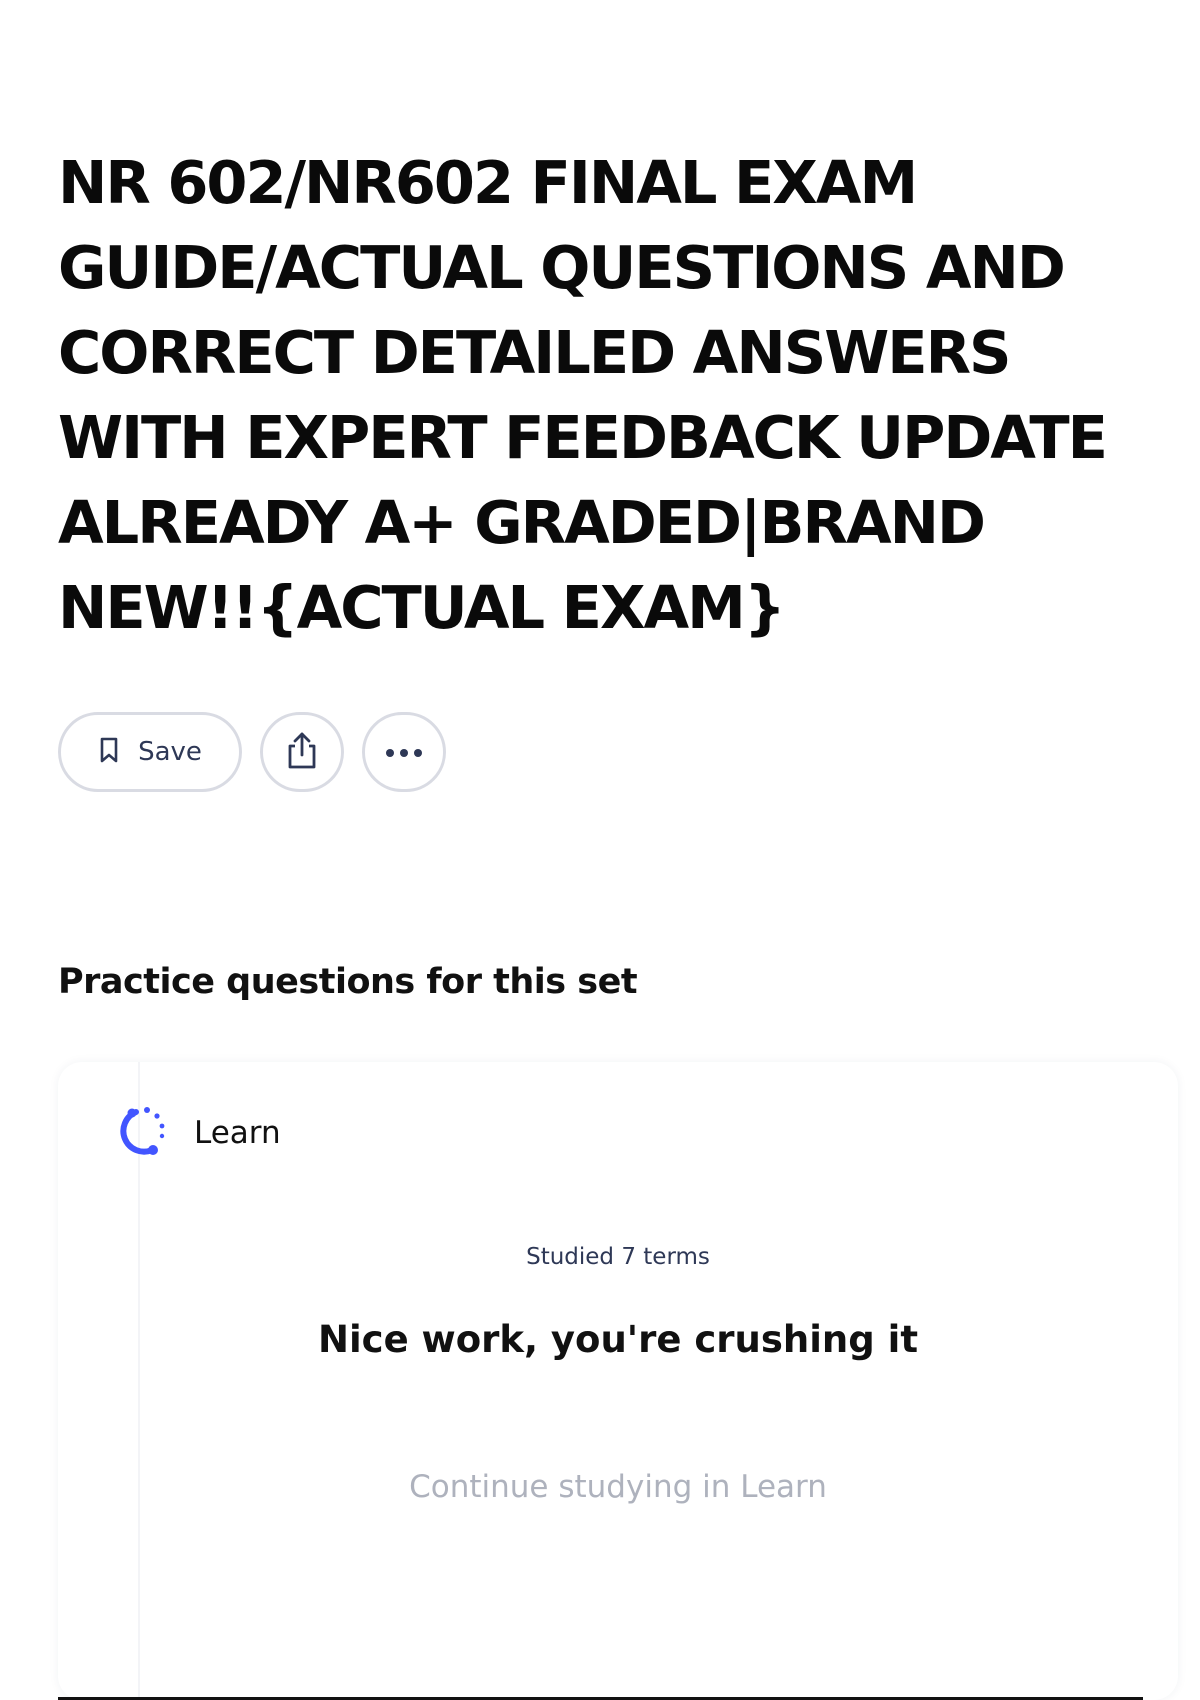 This screenshot has width=1200, height=1700. I want to click on continue-learn-link: Continue studying in Learn, so click(618, 1487).